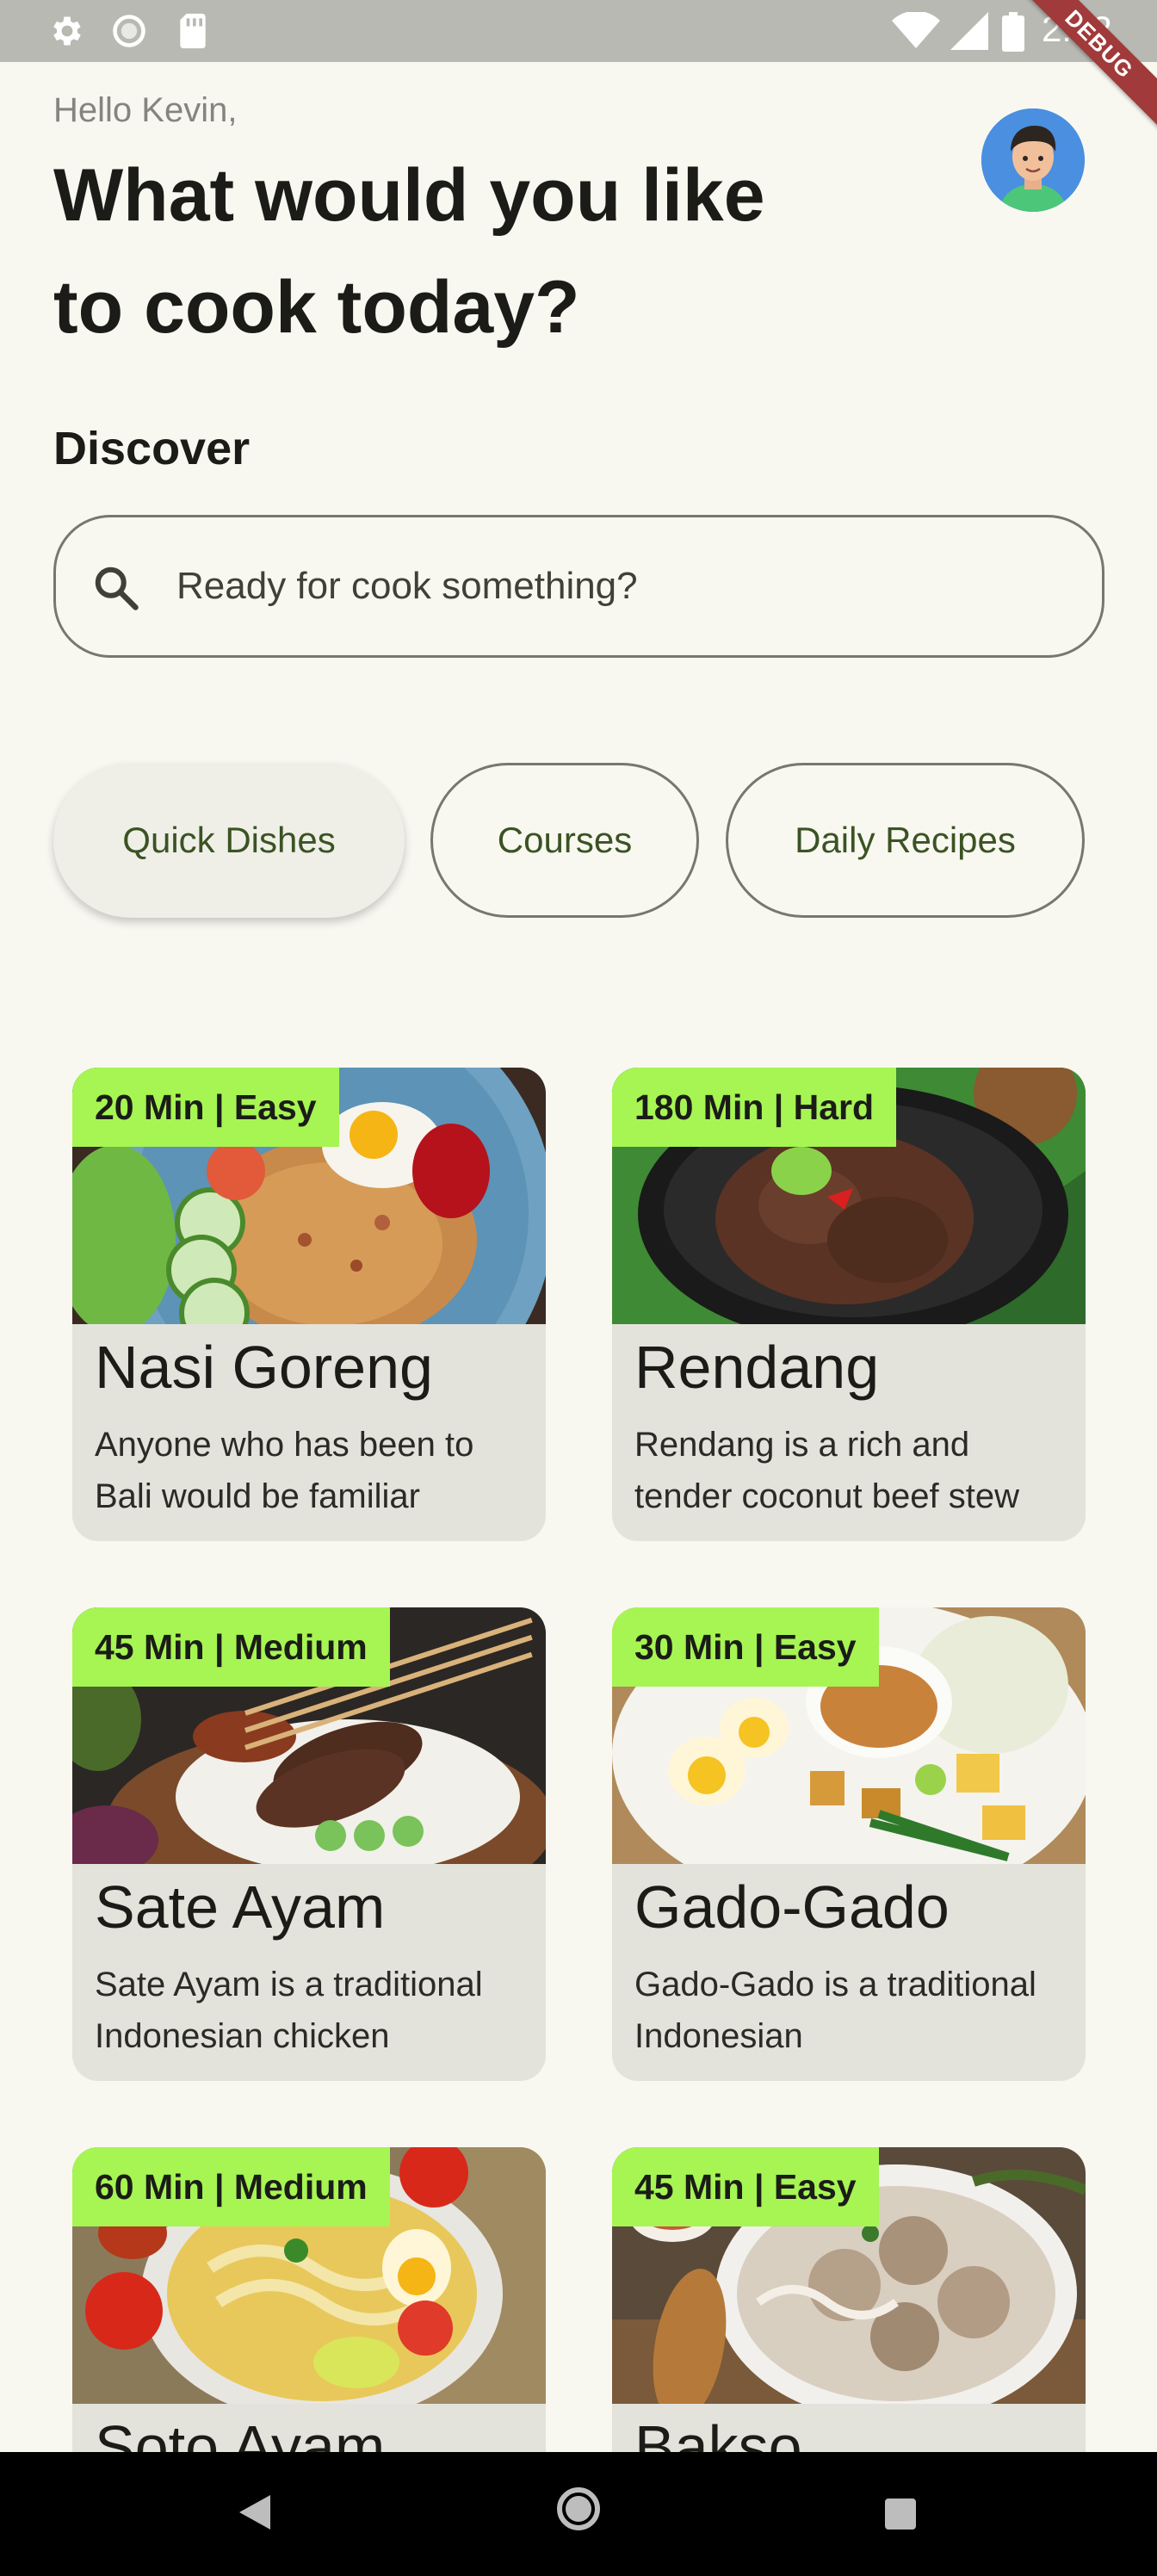 The height and width of the screenshot is (2576, 1157). I want to click on wifi-icon, so click(916, 30).